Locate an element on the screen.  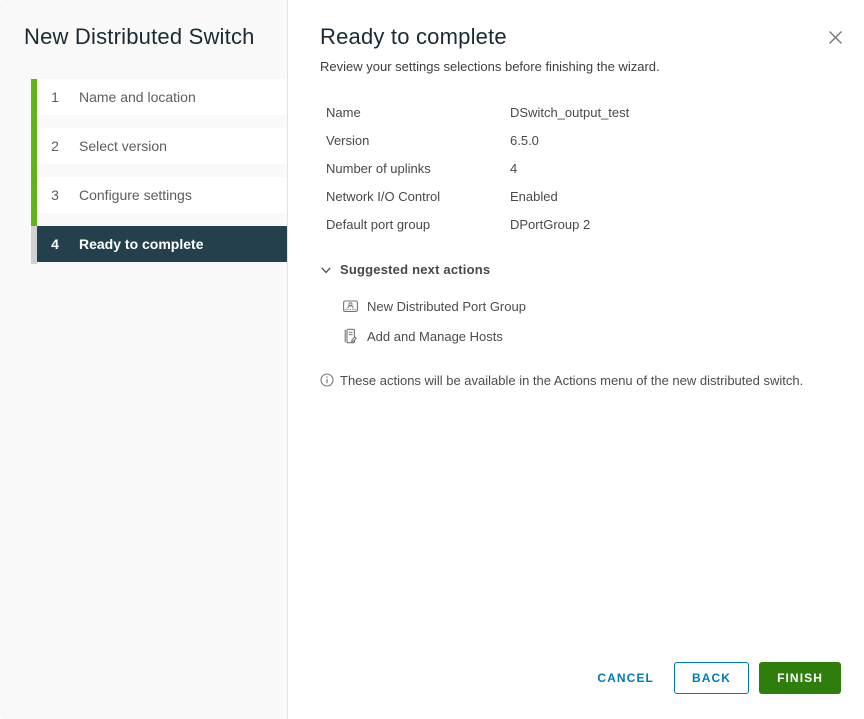
action-label: Add and Manage Hosts is located at coordinates (435, 336).